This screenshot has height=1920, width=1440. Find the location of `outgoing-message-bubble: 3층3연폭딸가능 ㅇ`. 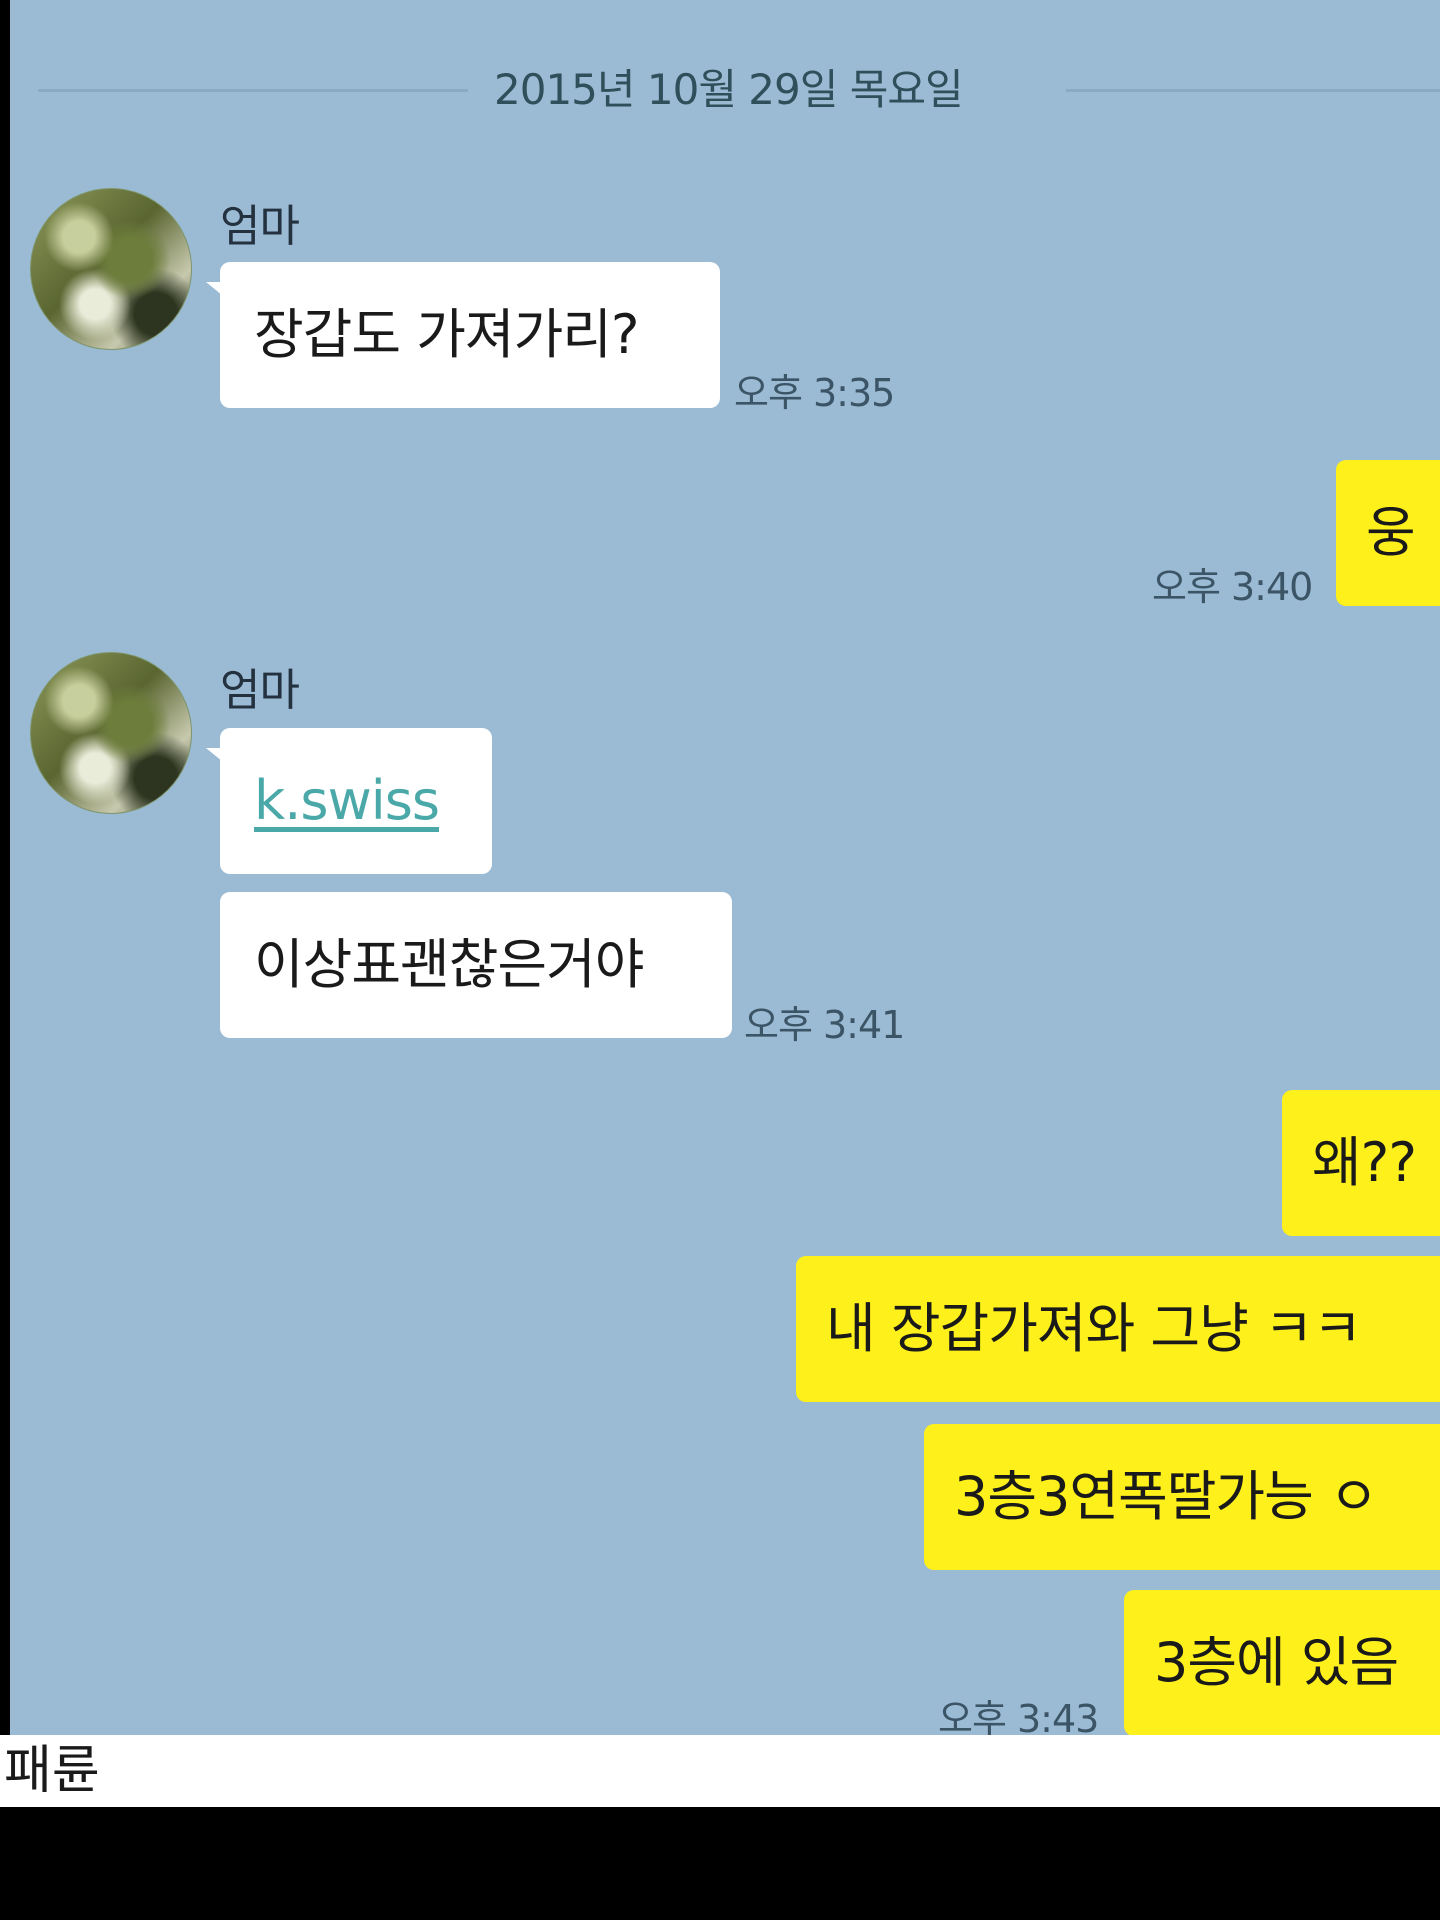

outgoing-message-bubble: 3층3연폭딸가능 ㅇ is located at coordinates (1182, 1497).